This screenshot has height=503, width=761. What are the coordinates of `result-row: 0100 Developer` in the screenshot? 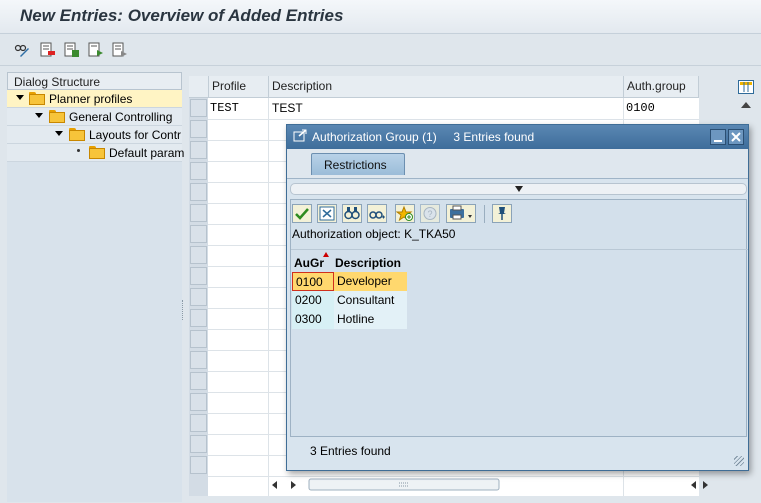 It's located at (349, 281).